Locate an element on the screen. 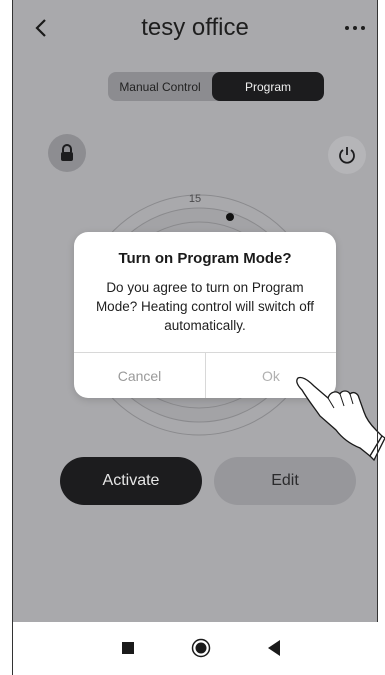 The image size is (385, 675). program-tab: Program is located at coordinates (268, 86).